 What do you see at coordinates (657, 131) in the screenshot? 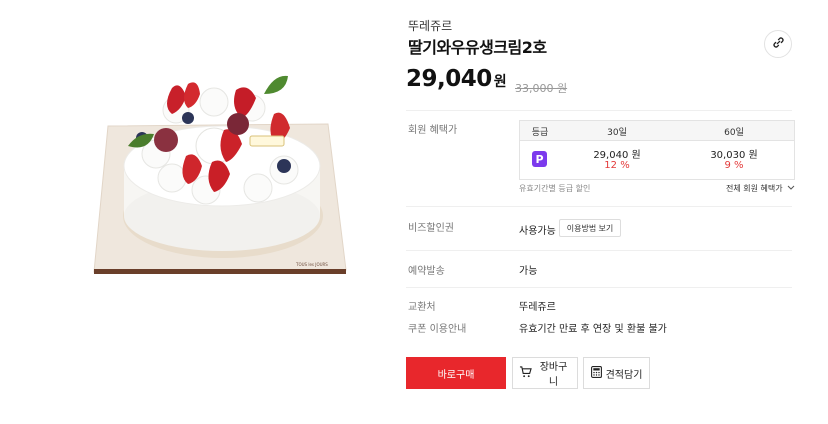
I see `table-header: 등급 30일 60일` at bounding box center [657, 131].